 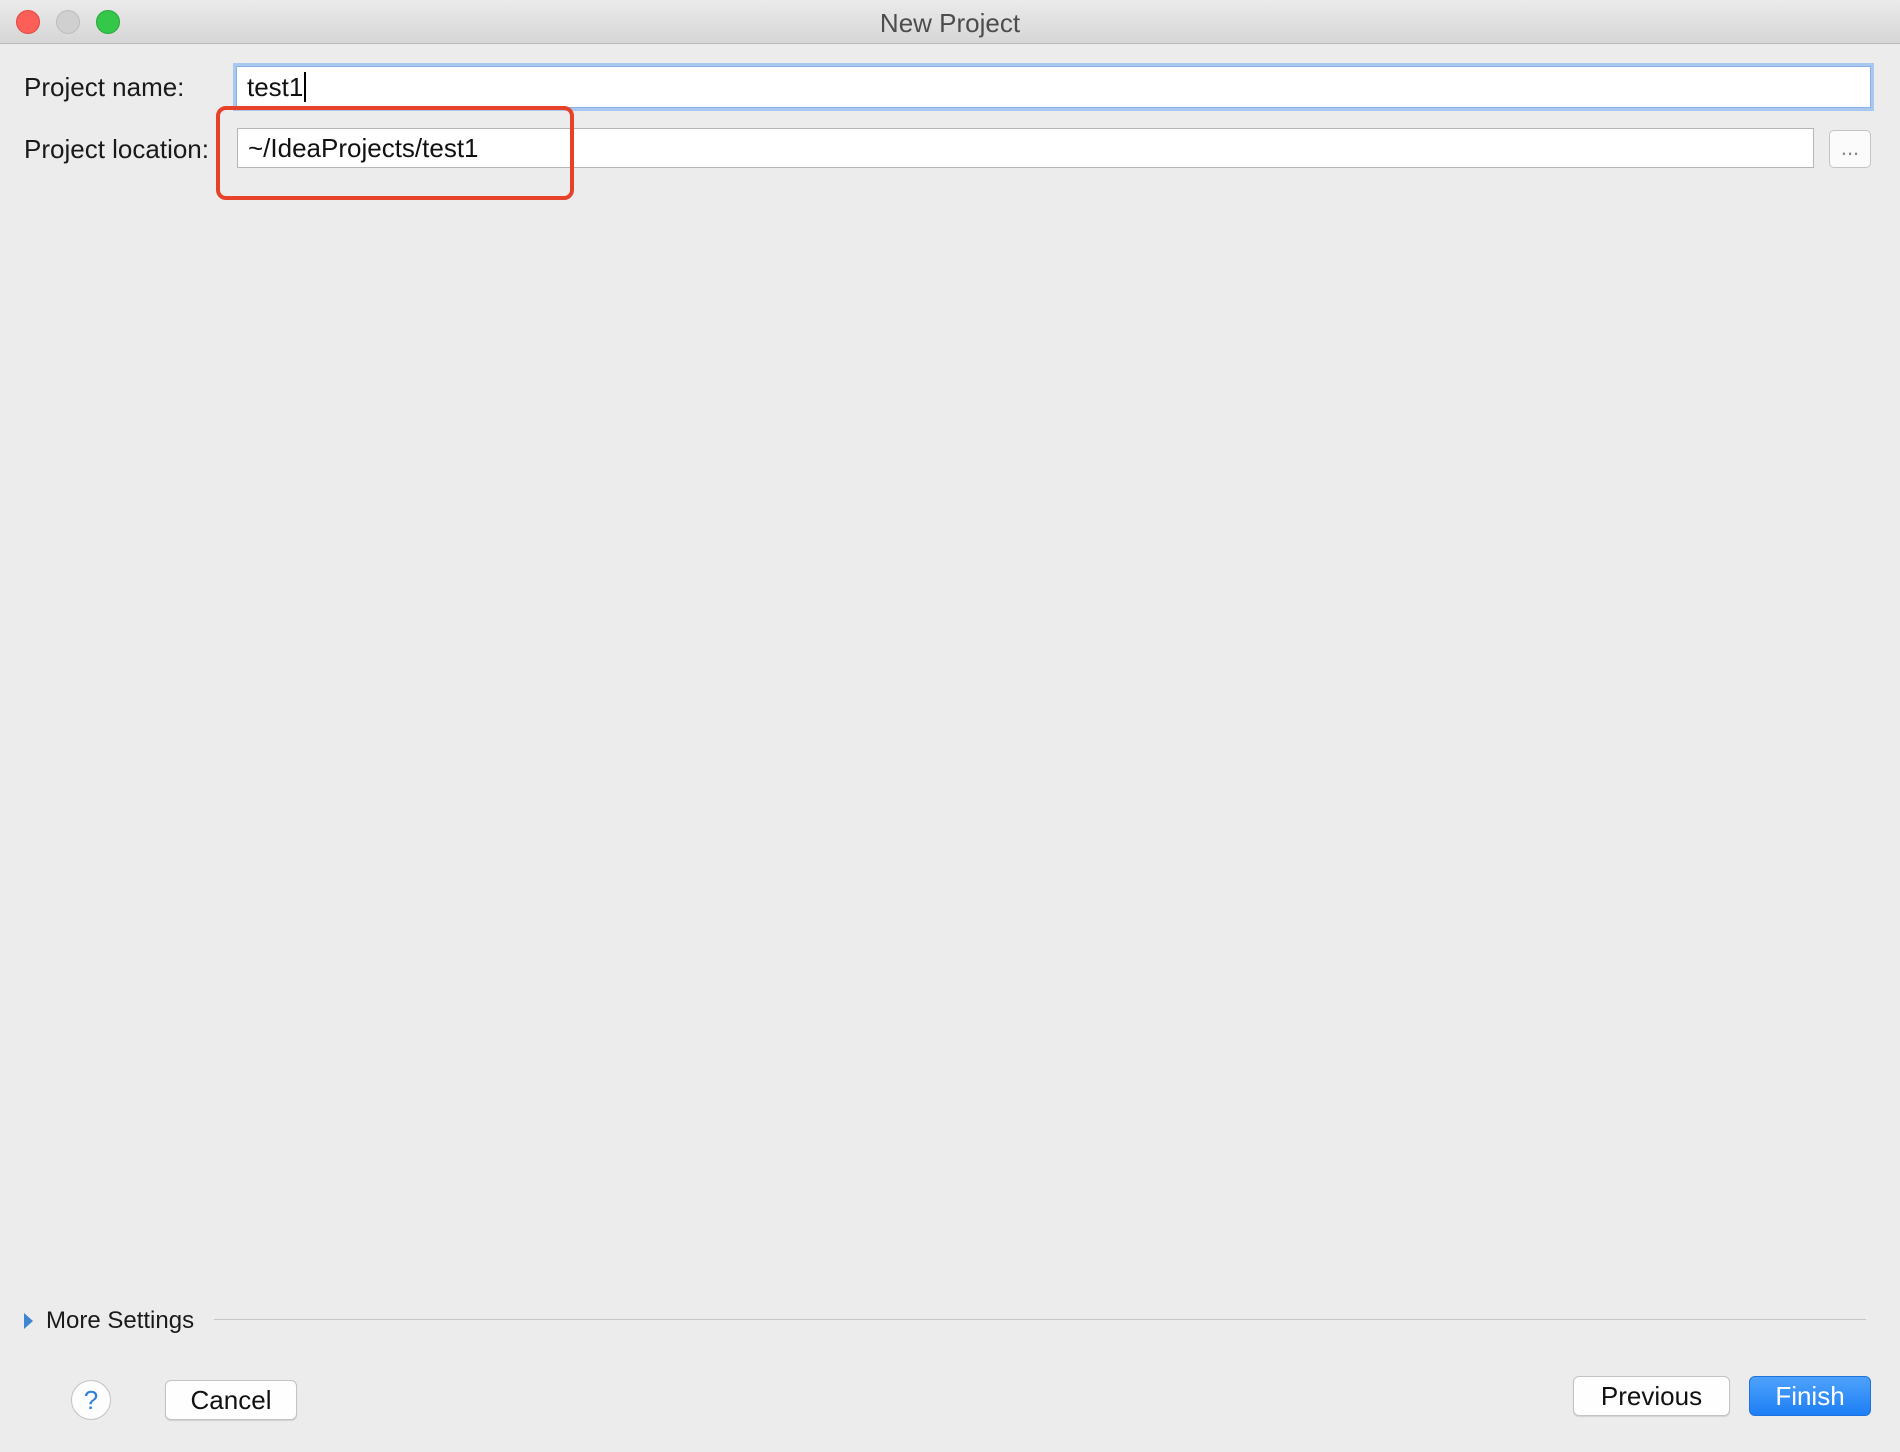 I want to click on previous-button: Previous, so click(x=1651, y=1396).